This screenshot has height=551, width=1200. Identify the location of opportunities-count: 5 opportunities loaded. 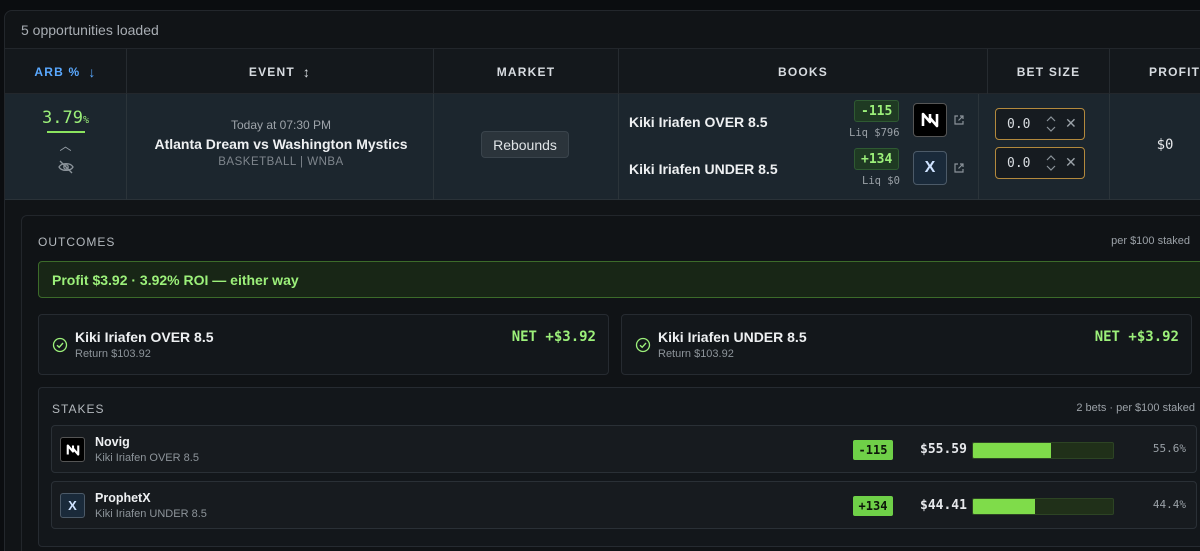
(90, 29).